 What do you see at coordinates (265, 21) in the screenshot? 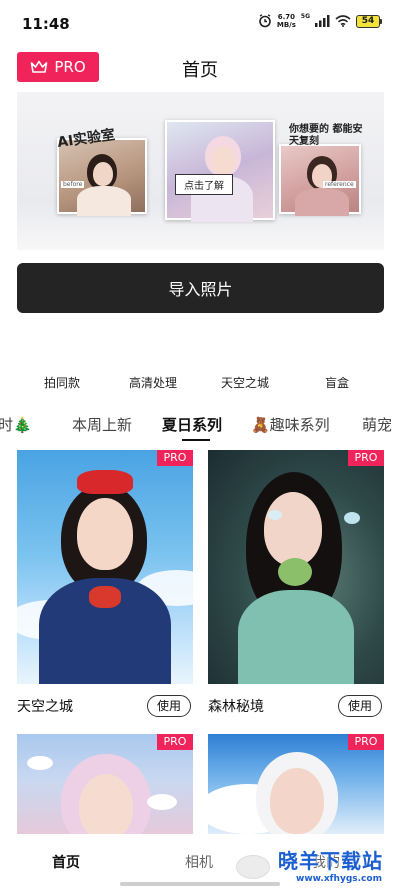
I see `alarm-icon` at bounding box center [265, 21].